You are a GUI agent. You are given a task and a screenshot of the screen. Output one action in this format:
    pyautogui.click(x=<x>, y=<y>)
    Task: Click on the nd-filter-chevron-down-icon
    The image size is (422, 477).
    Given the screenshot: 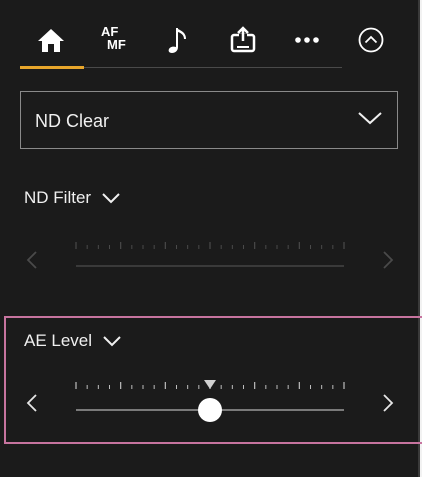 What is the action you would take?
    pyautogui.click(x=111, y=198)
    